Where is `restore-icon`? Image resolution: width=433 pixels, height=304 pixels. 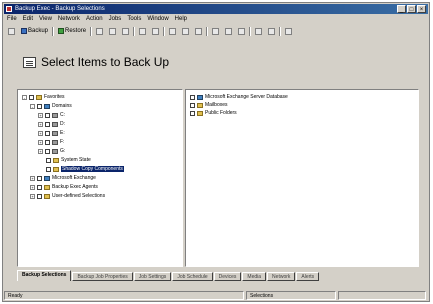
restore-icon is located at coordinates (61, 31).